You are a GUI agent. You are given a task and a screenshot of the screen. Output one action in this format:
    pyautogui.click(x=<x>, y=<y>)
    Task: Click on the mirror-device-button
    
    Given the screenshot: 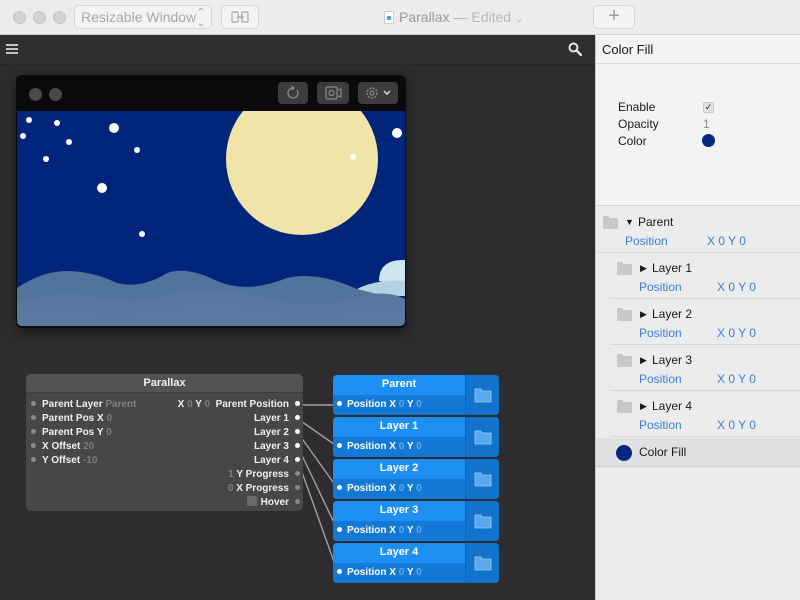 What is the action you would take?
    pyautogui.click(x=240, y=17)
    